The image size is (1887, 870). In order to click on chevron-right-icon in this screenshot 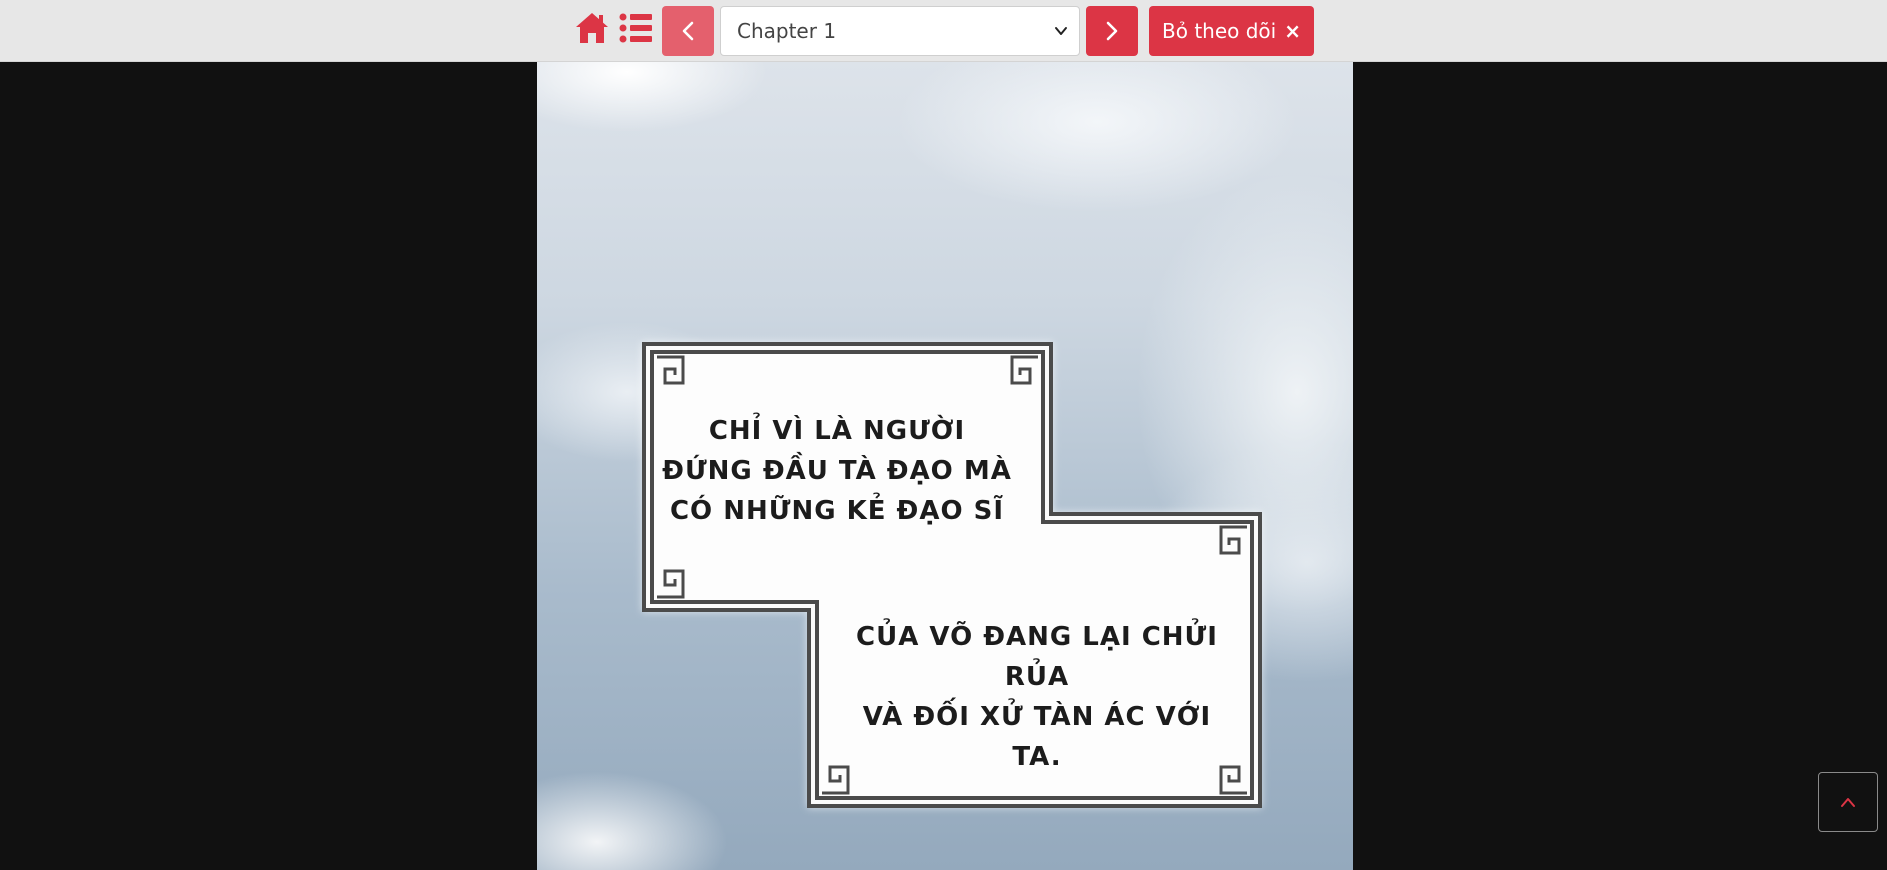, I will do `click(1112, 31)`.